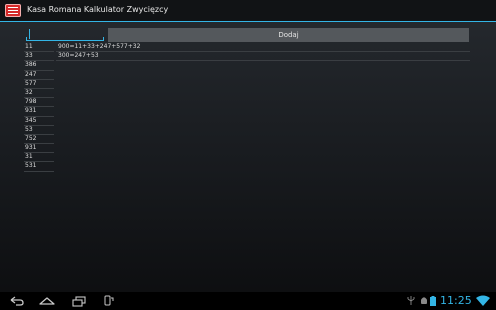 This screenshot has height=310, width=496. I want to click on result-item: 900=11+33+247+577+32, so click(263, 48).